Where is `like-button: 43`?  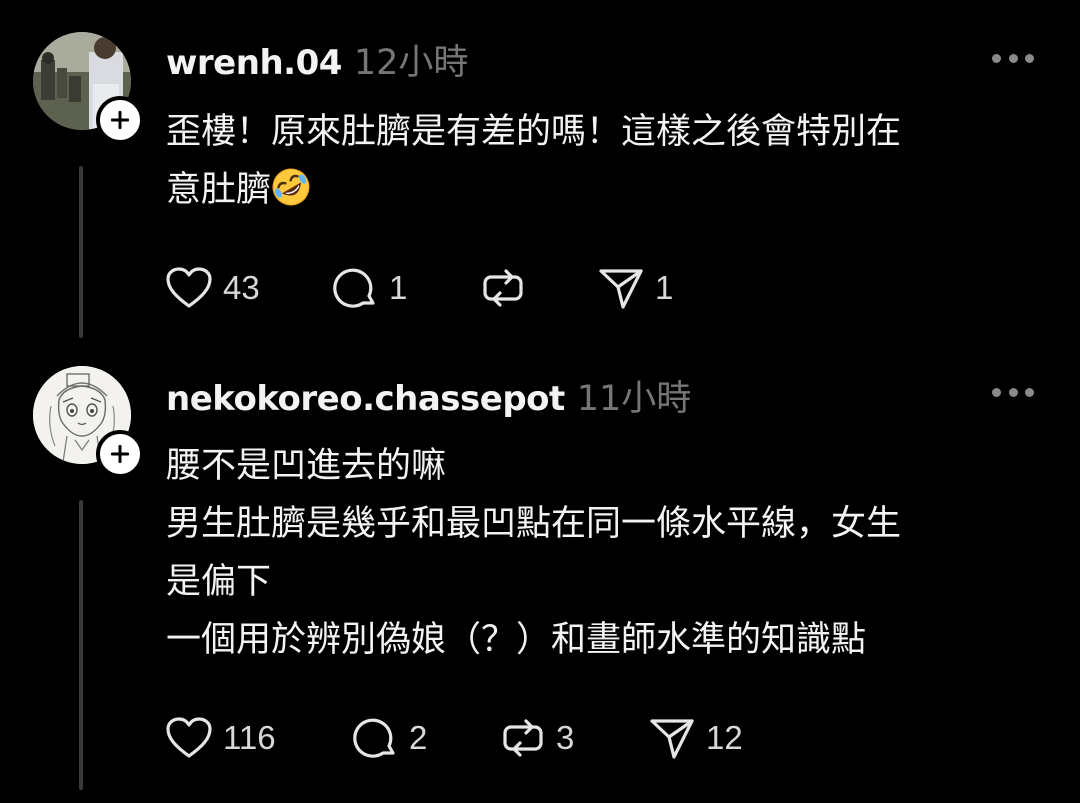
like-button: 43 is located at coordinates (212, 288).